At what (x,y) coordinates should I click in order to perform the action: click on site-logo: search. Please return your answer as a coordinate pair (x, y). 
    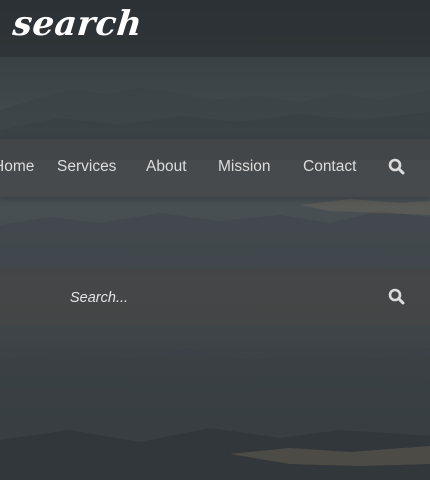
    Looking at the image, I should click on (77, 24).